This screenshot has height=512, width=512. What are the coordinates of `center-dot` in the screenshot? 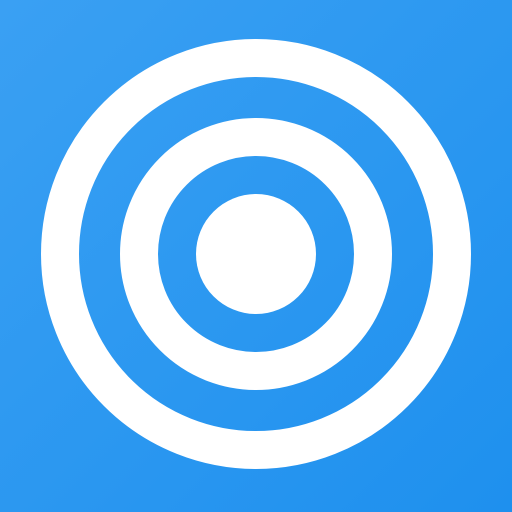 It's located at (256, 254).